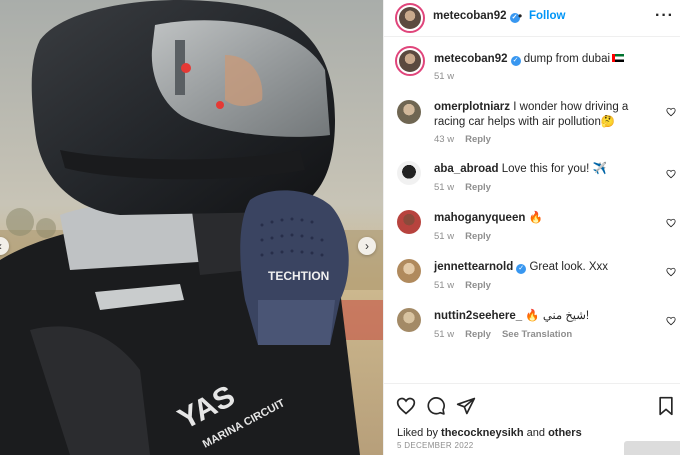 The height and width of the screenshot is (455, 680). I want to click on comment-text: mahoganyqueen 🔥, so click(545, 218).